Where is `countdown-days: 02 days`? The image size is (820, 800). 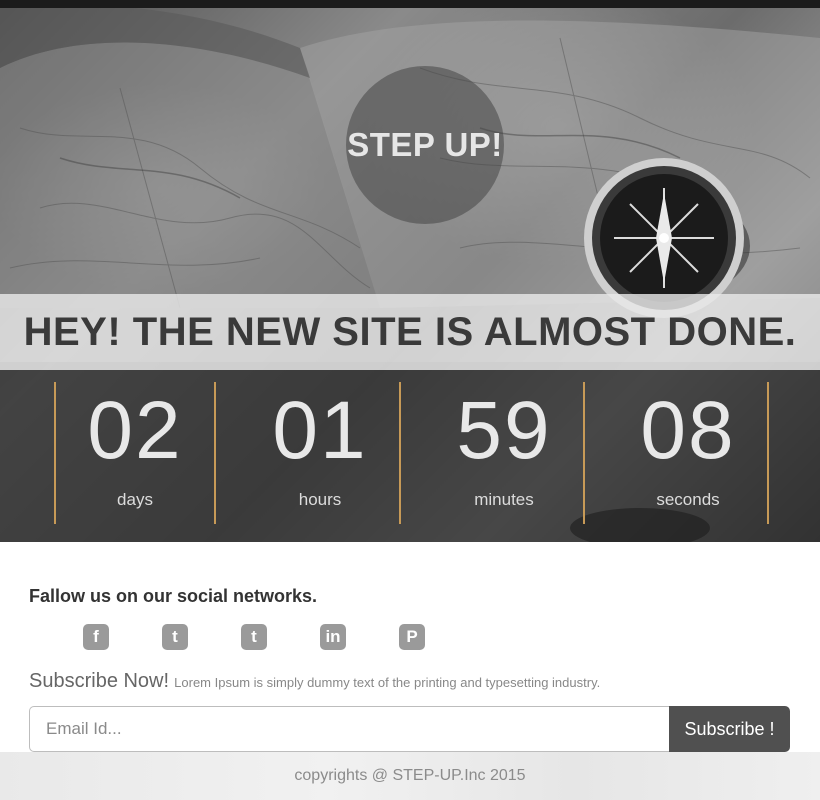 countdown-days: 02 days is located at coordinates (135, 450).